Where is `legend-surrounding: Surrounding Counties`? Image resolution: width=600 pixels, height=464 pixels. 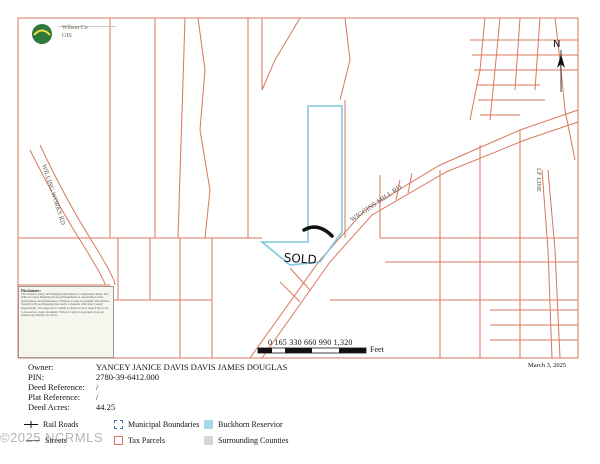
legend-surrounding: Surrounding Counties is located at coordinates (246, 440).